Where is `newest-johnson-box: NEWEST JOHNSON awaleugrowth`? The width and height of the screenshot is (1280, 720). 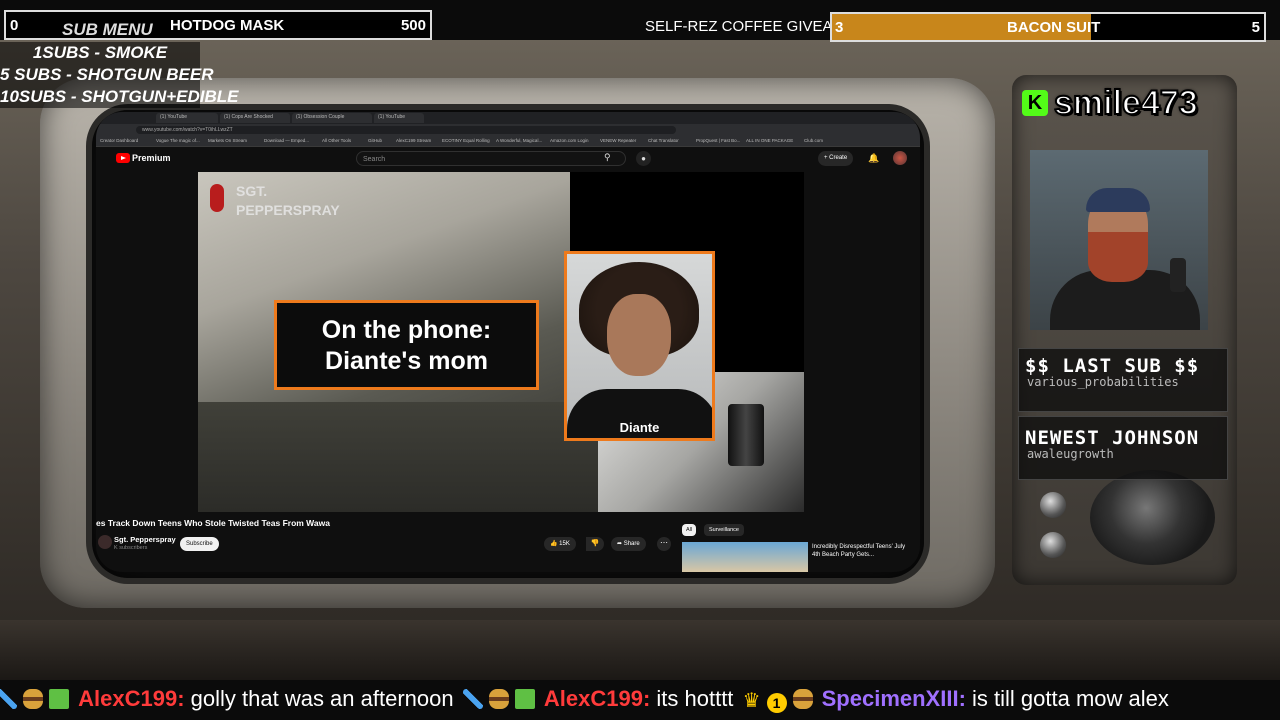
newest-johnson-box: NEWEST JOHNSON awaleugrowth is located at coordinates (1123, 448).